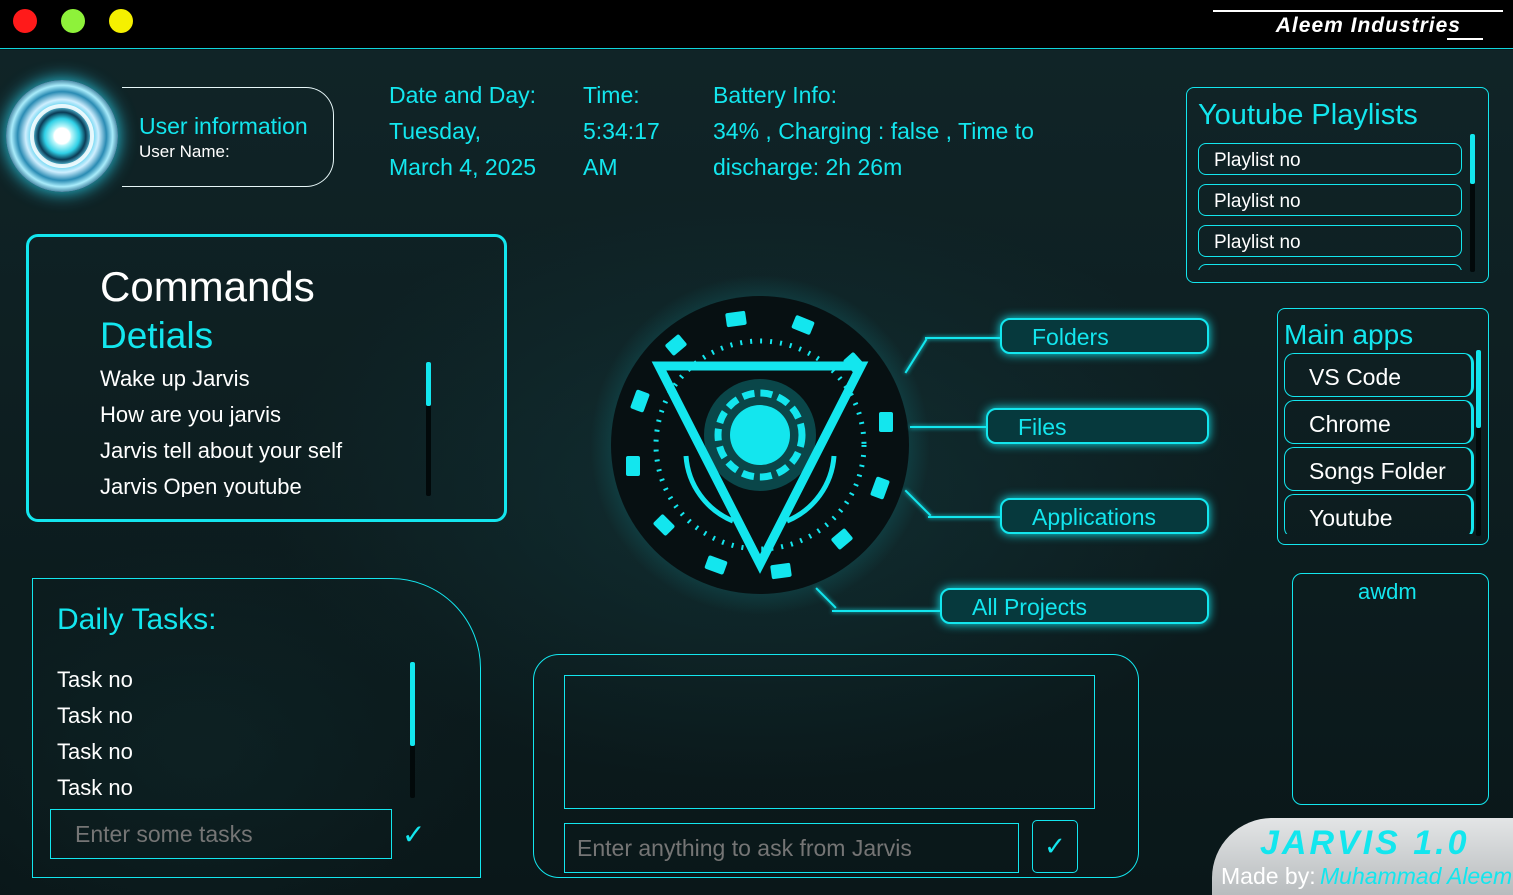  What do you see at coordinates (25, 21) in the screenshot?
I see `close-button` at bounding box center [25, 21].